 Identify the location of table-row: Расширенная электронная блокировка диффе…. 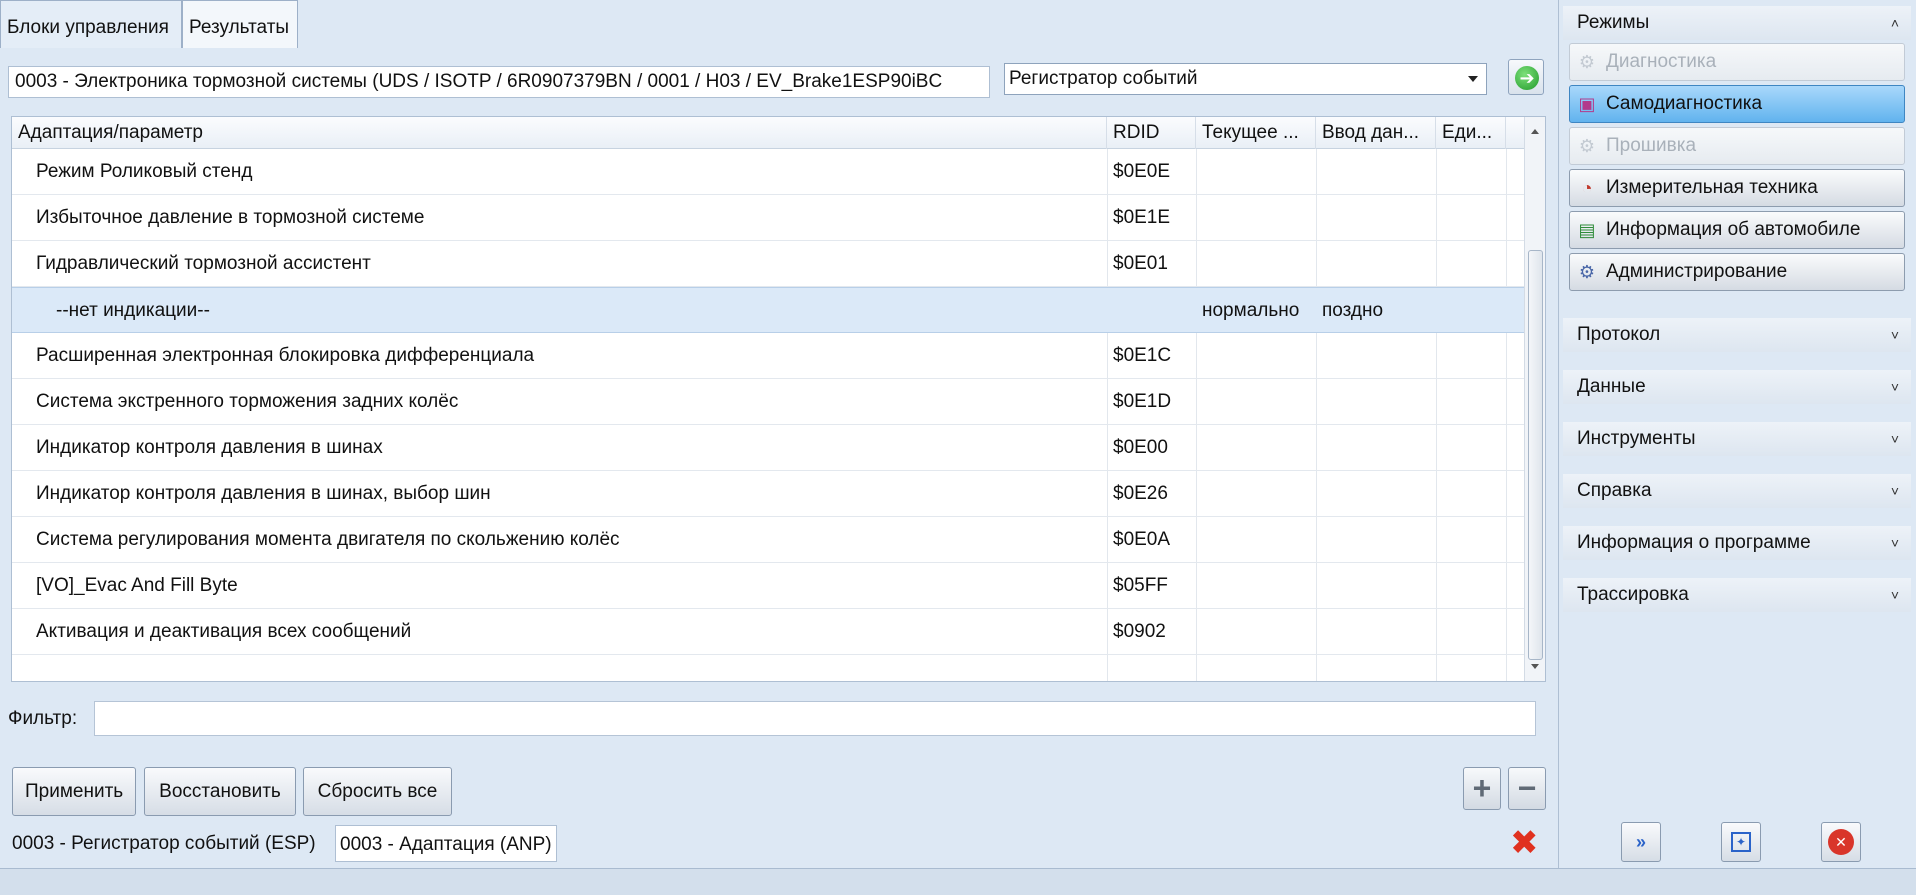
(768, 356).